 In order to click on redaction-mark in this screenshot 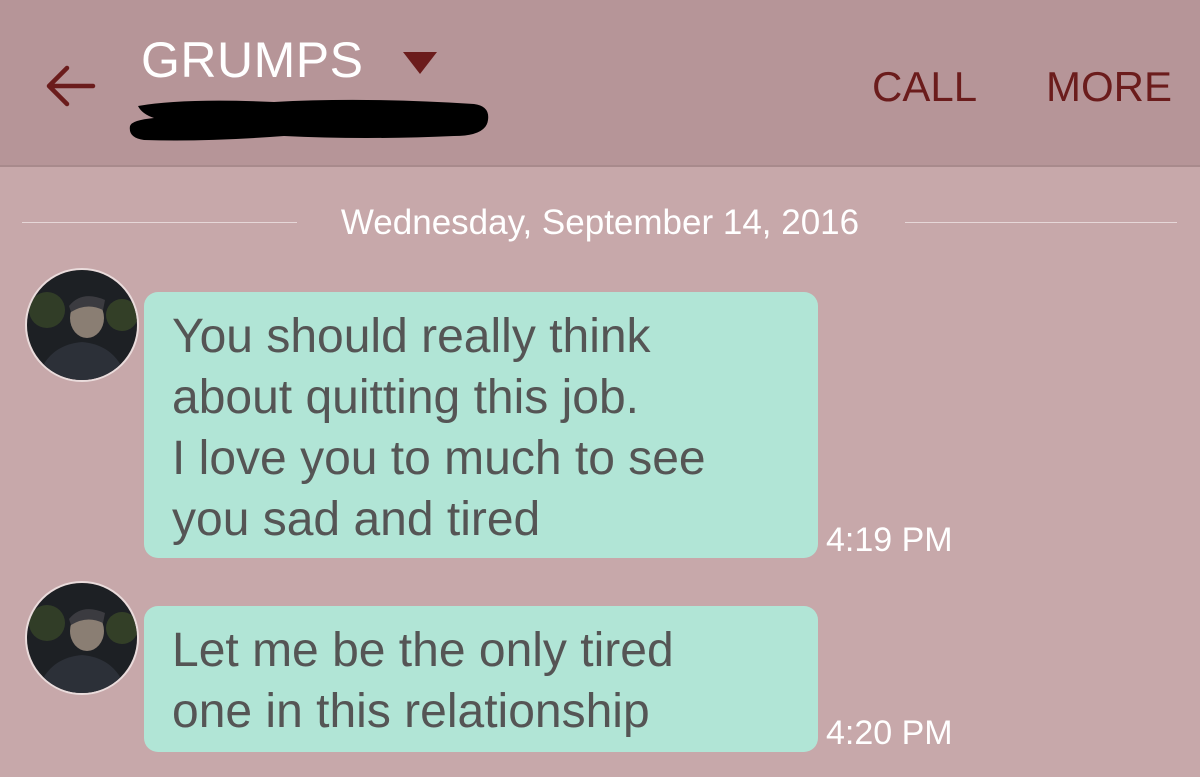, I will do `click(309, 120)`.